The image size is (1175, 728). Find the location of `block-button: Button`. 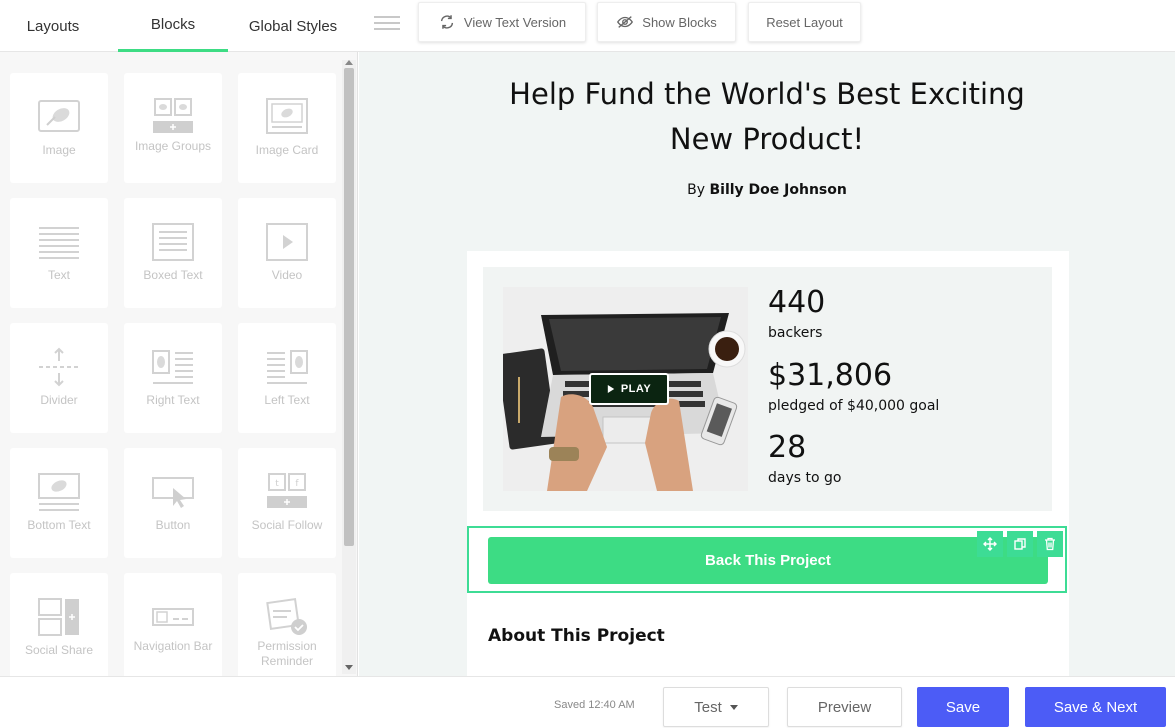

block-button: Button is located at coordinates (173, 503).